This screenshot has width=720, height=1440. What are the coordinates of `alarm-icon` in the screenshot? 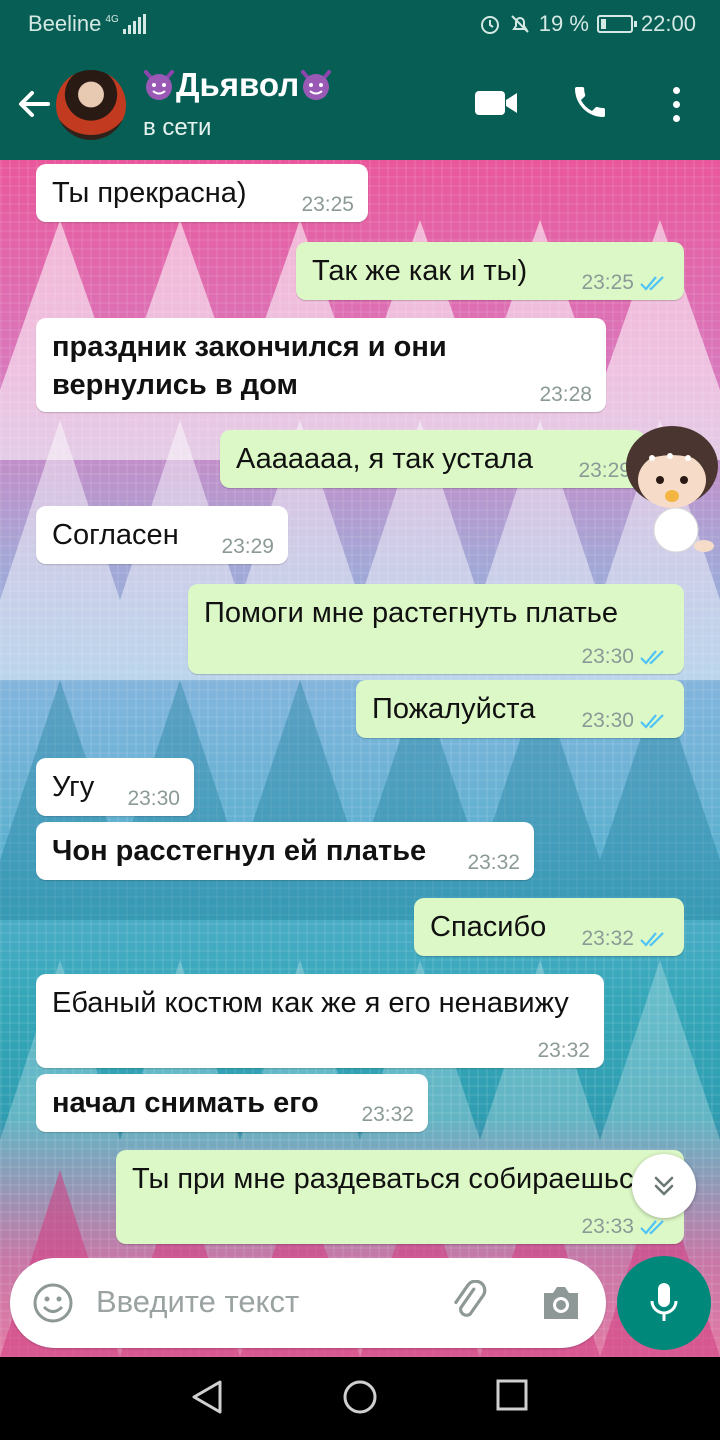 It's located at (489, 25).